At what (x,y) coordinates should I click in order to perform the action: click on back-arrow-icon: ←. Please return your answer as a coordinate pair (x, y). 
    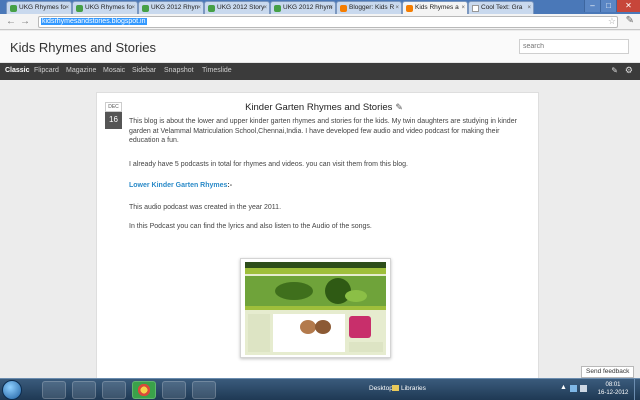
    Looking at the image, I should click on (11, 21).